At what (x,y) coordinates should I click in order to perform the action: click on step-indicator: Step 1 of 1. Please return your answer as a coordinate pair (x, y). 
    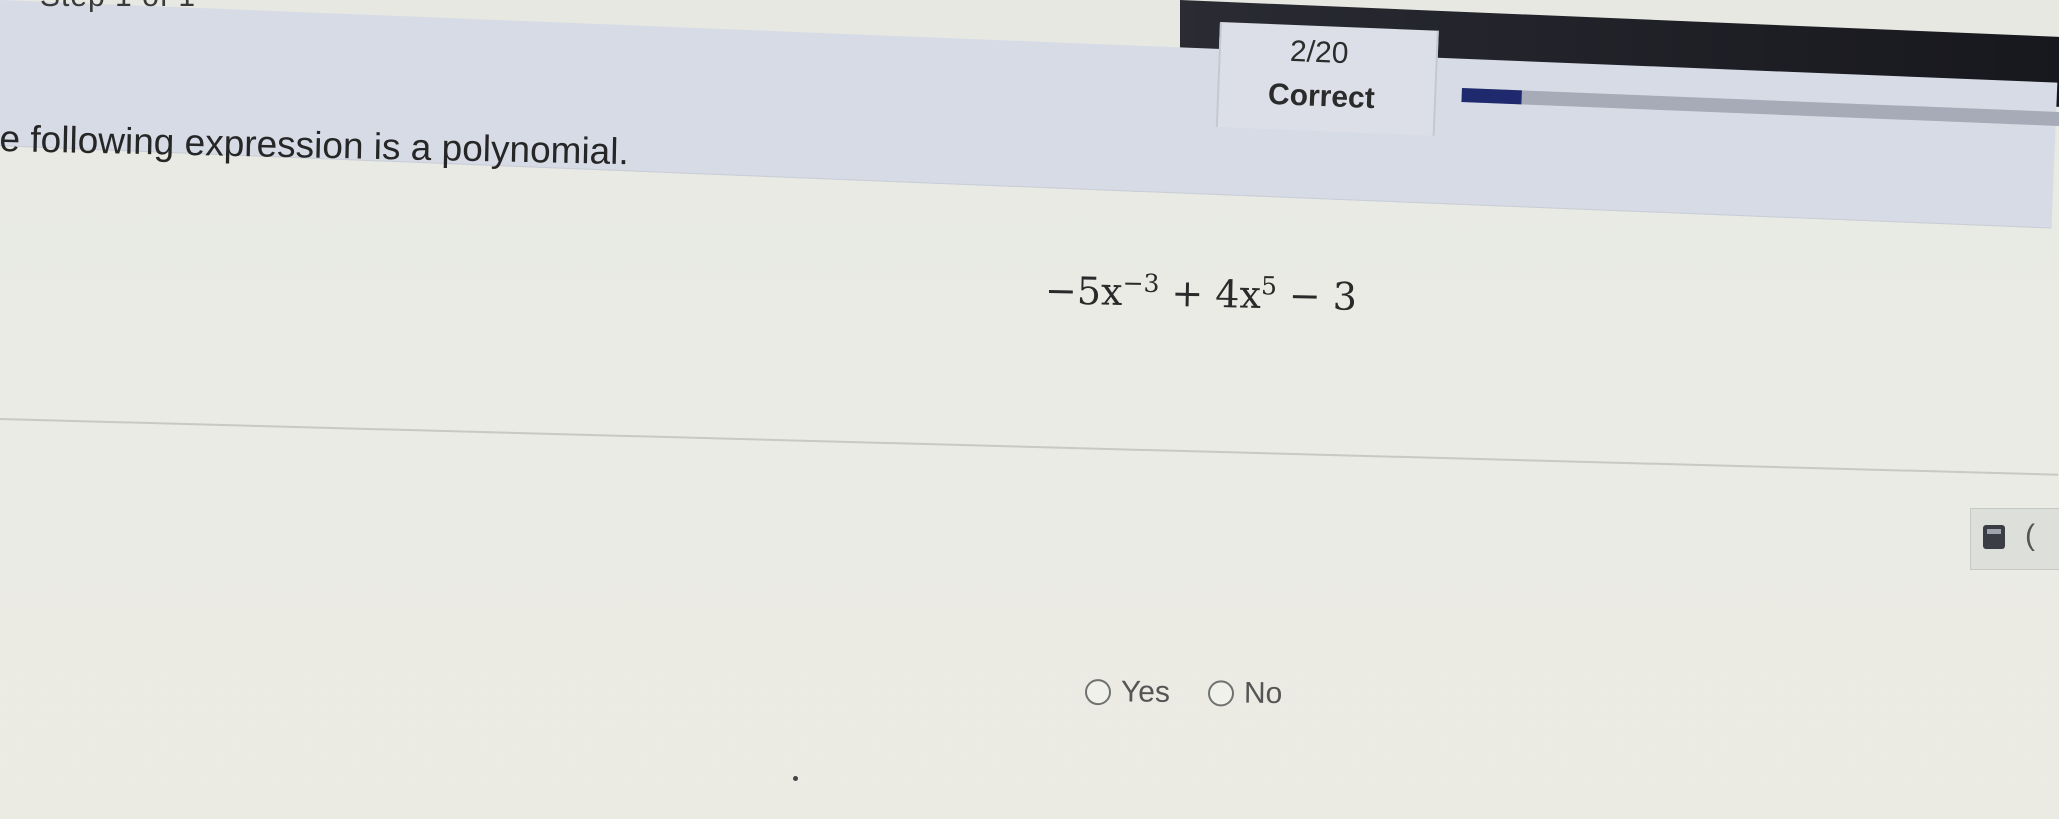
    Looking at the image, I should click on (118, 7).